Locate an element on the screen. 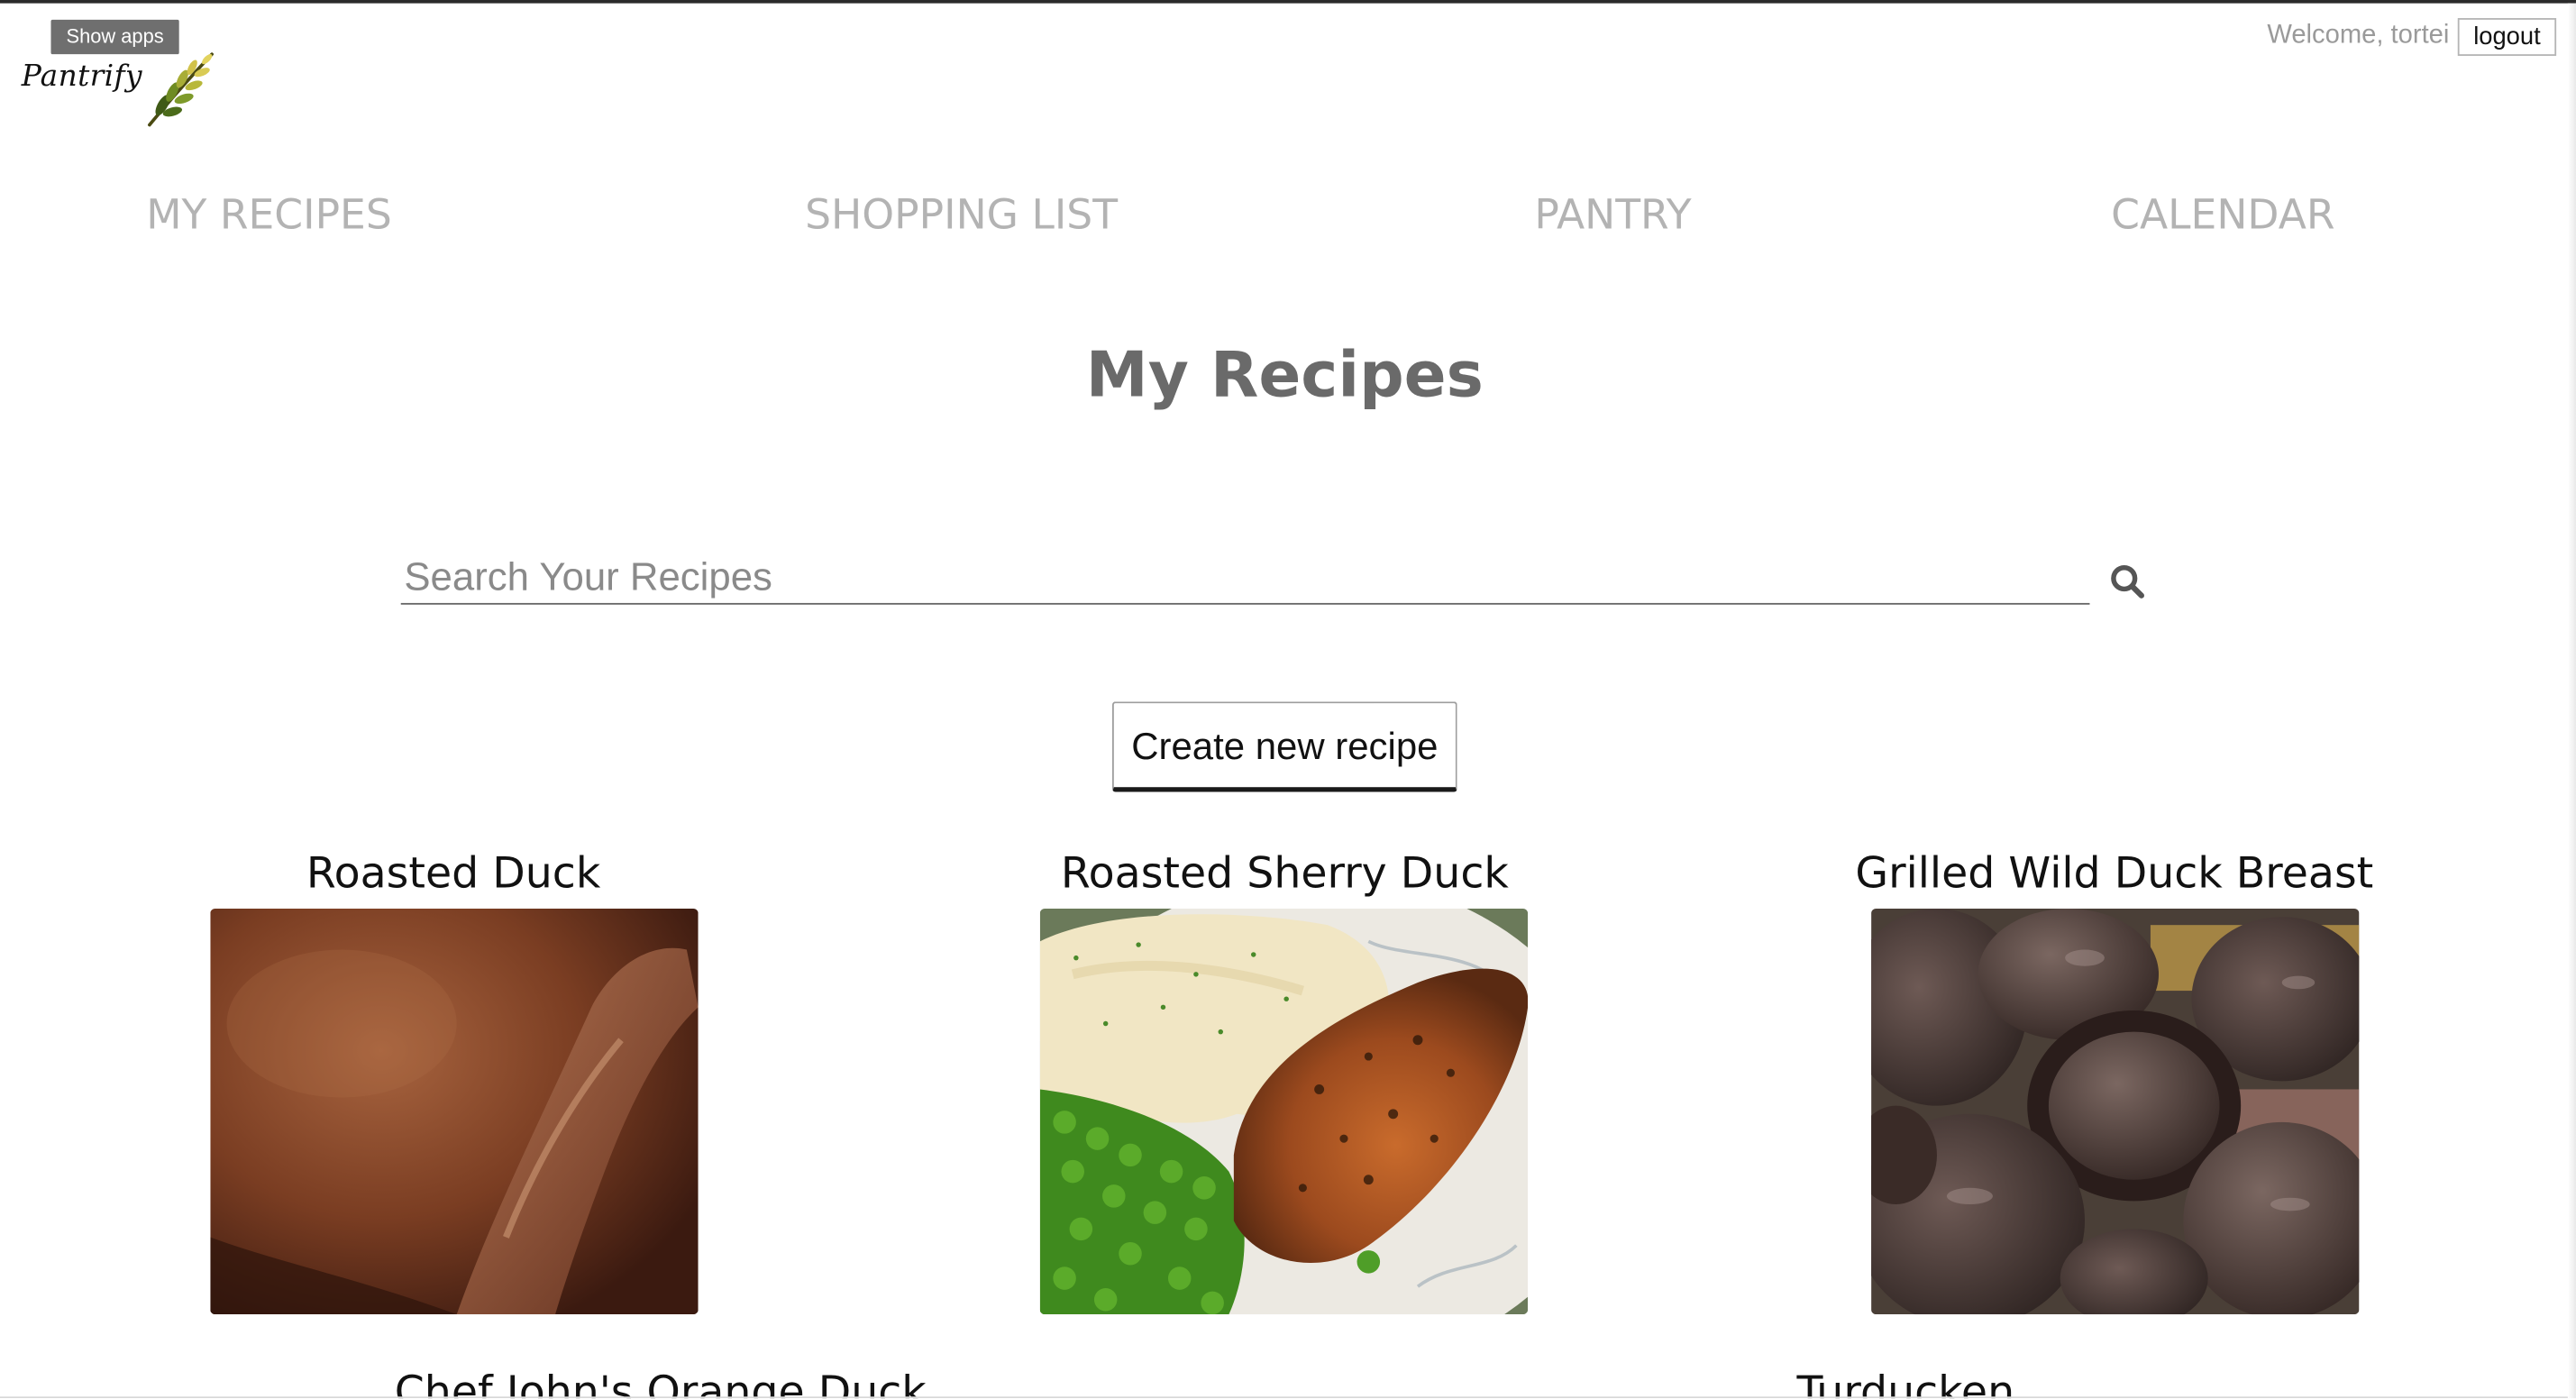  recipe-title: Roasted Duck is located at coordinates (453, 874).